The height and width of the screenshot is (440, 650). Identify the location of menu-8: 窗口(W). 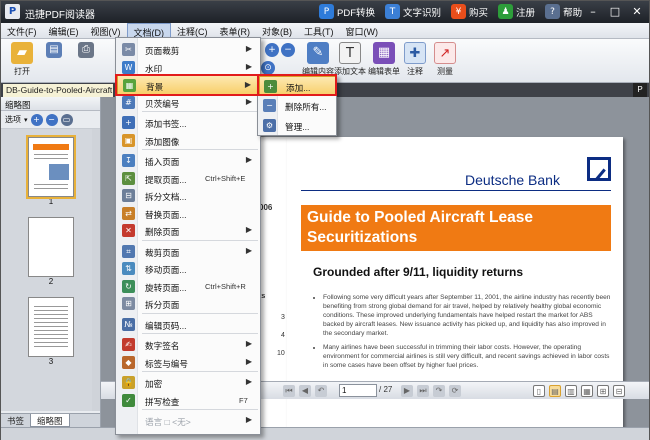
(362, 31).